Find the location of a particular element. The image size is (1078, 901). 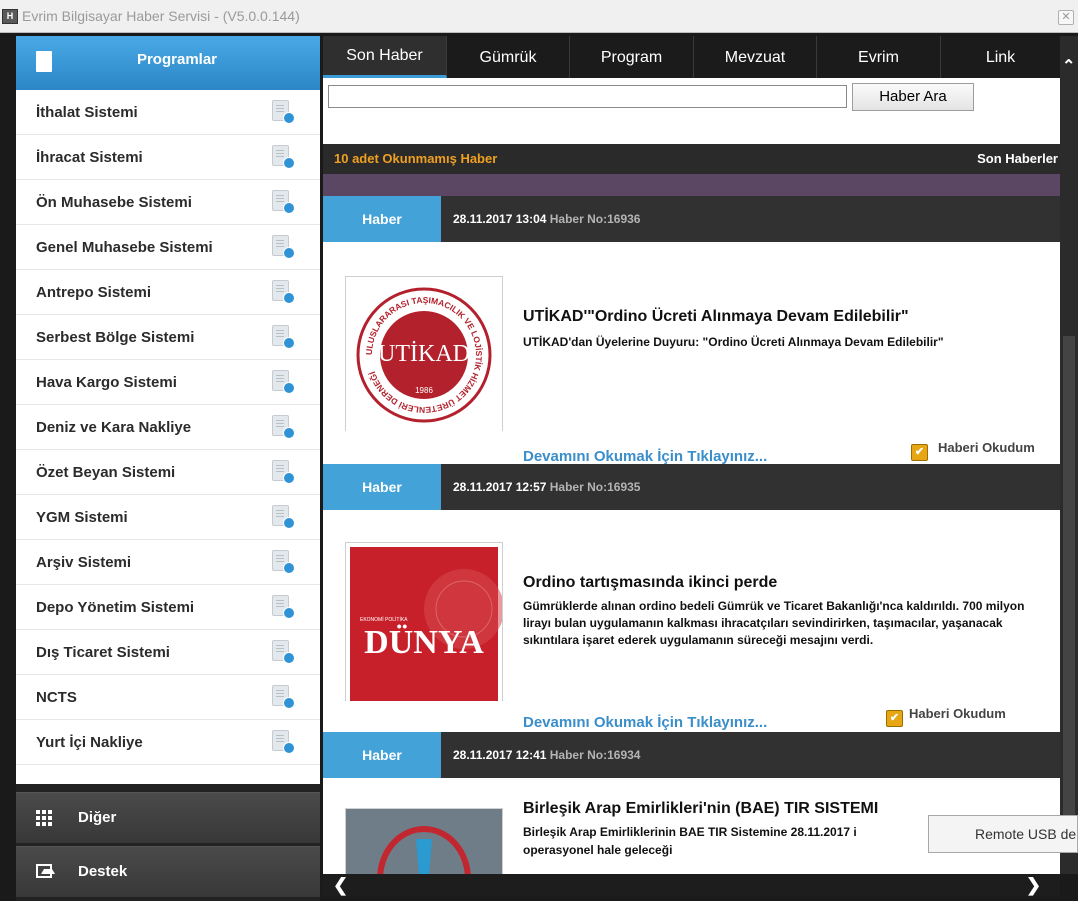

sidebar-item-label: Antrepo Sistemi is located at coordinates (94, 292).